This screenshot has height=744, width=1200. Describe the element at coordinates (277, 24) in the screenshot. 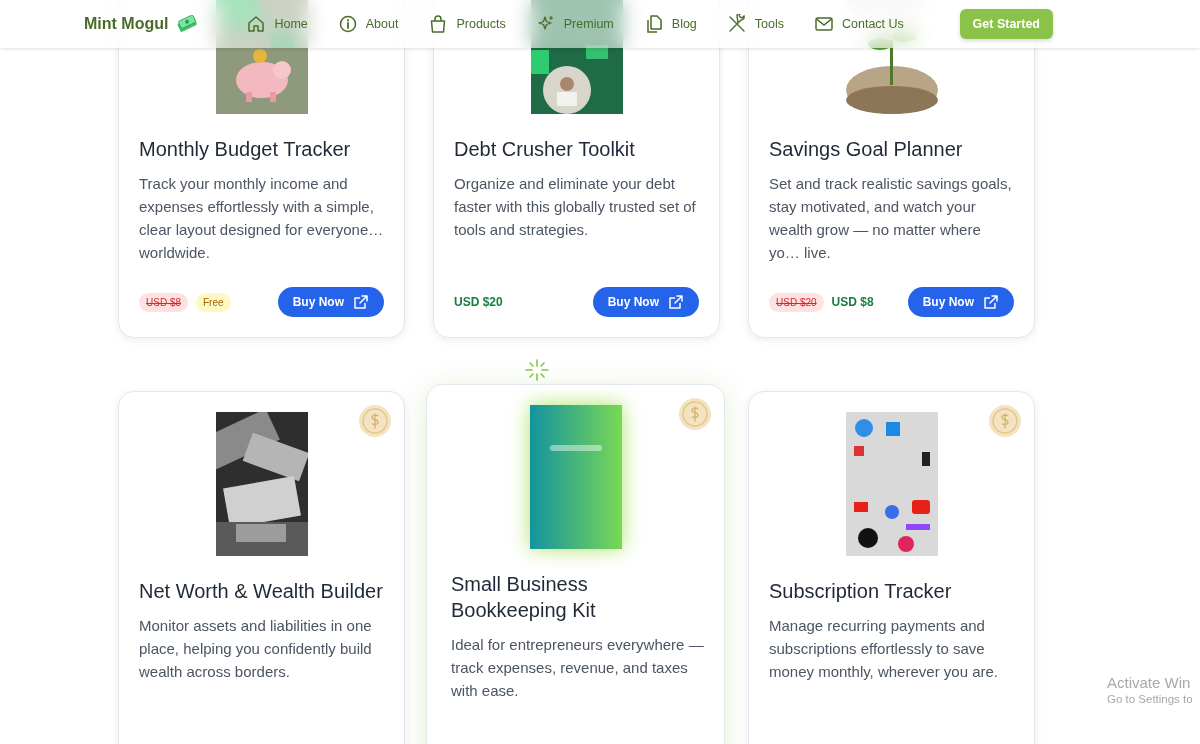

I see `nav-link: Home` at that location.